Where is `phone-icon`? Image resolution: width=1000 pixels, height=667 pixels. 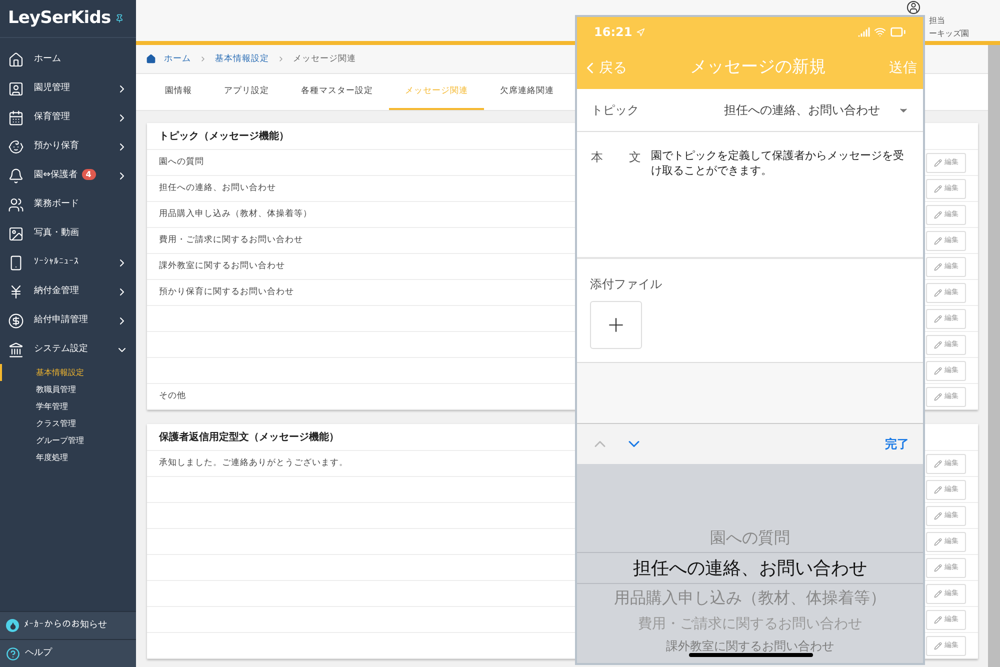
phone-icon is located at coordinates (16, 262).